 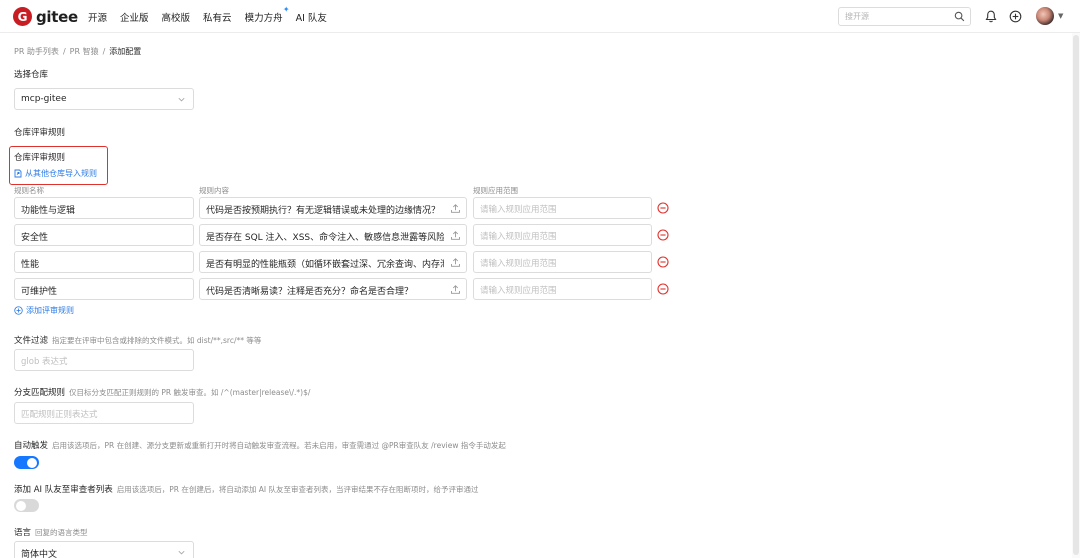 I want to click on auto-trigger-label: 自动触发, so click(x=31, y=446).